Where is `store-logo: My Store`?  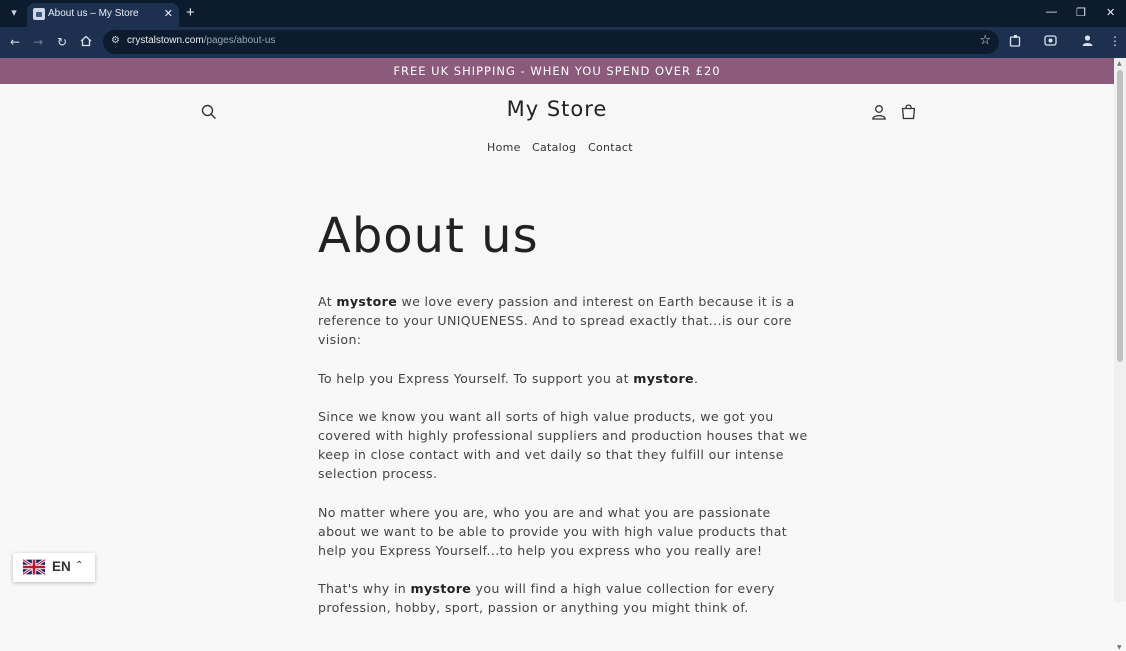
store-logo: My Store is located at coordinates (557, 109).